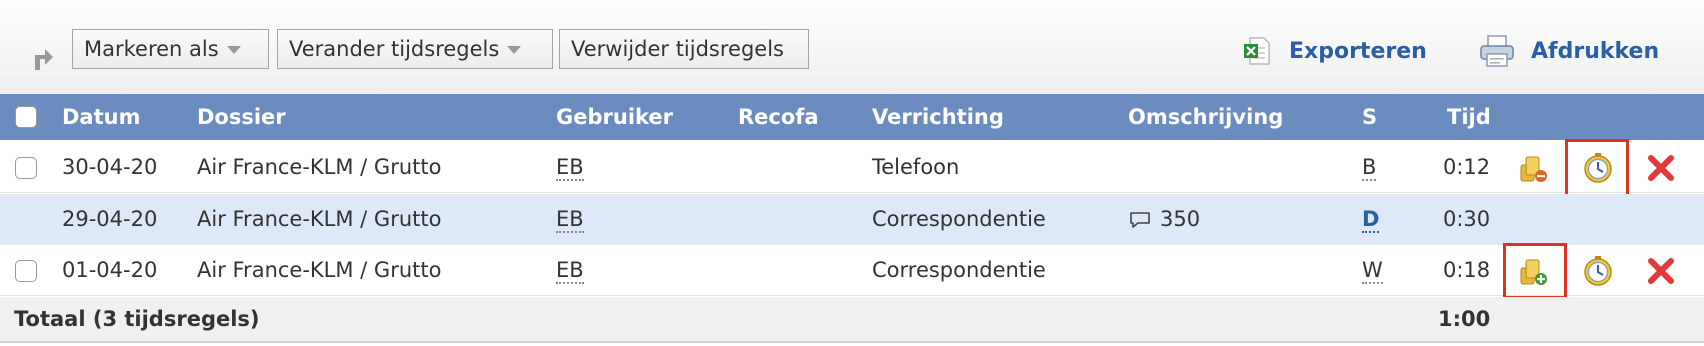 This screenshot has height=346, width=1704. I want to click on column-recofa: Recofa, so click(778, 117).